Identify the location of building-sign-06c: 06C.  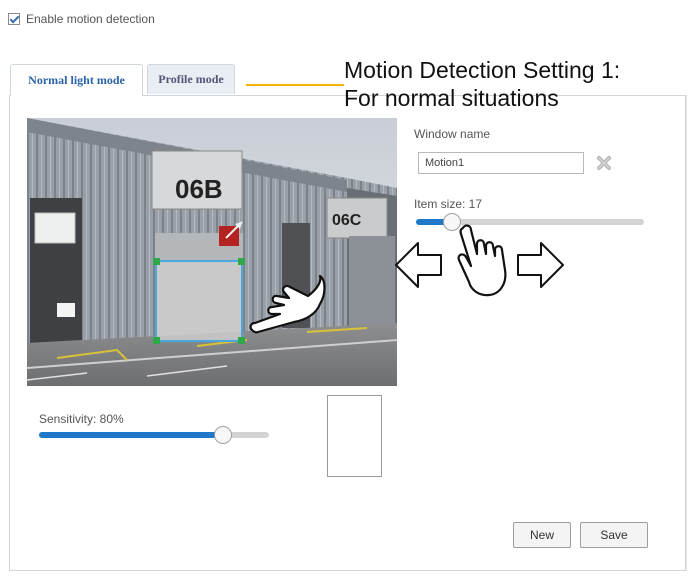
(347, 220).